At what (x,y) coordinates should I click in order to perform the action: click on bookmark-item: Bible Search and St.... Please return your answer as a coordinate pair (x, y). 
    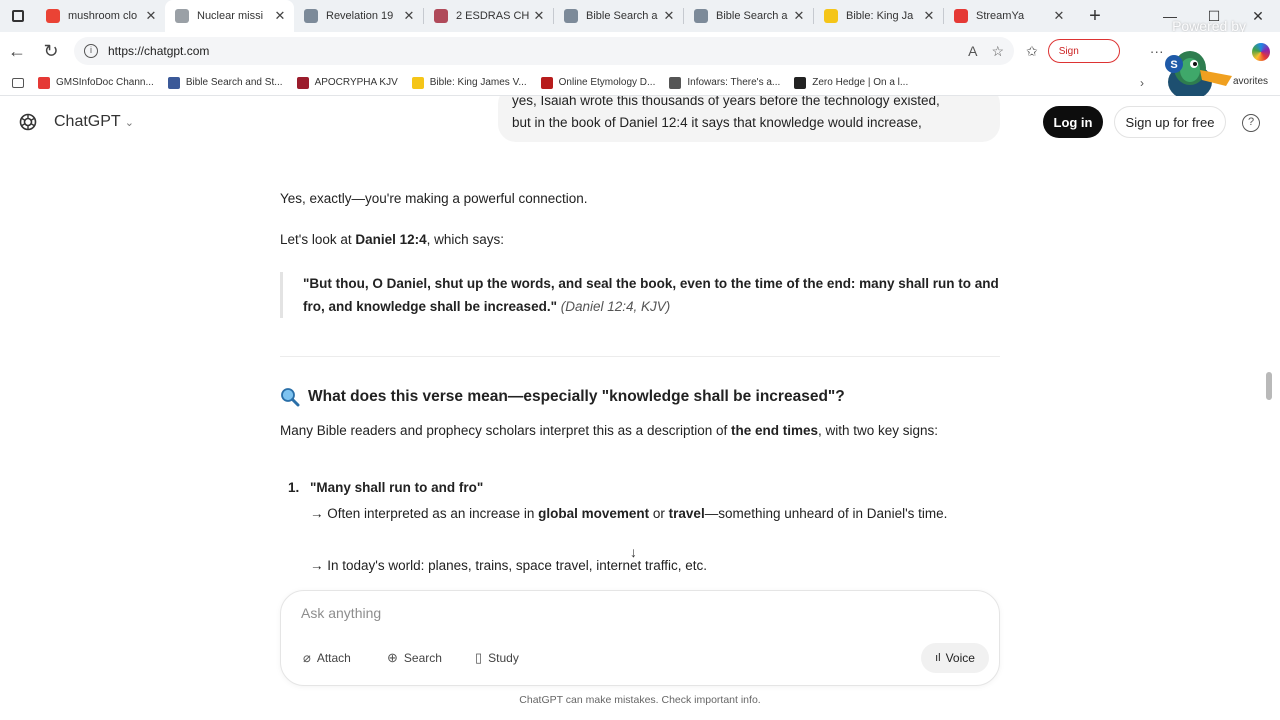
    Looking at the image, I should click on (225, 82).